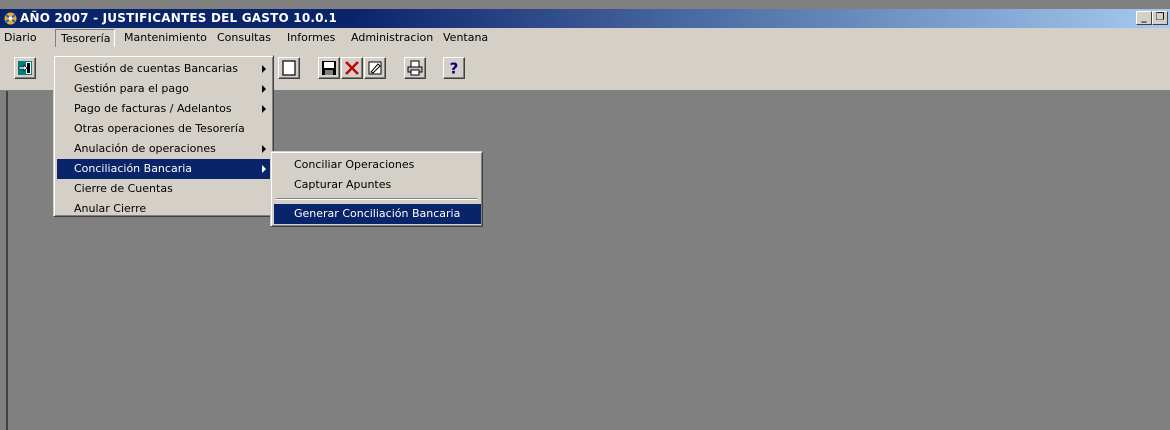  I want to click on save-icon, so click(329, 68).